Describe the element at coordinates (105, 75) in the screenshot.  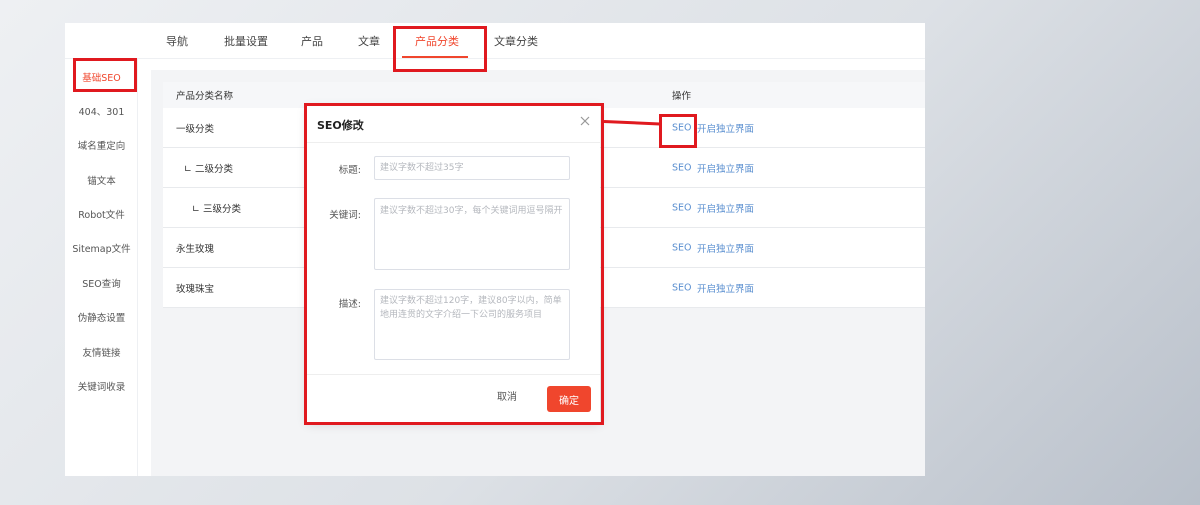
I see `highlight-box-sidebar` at that location.